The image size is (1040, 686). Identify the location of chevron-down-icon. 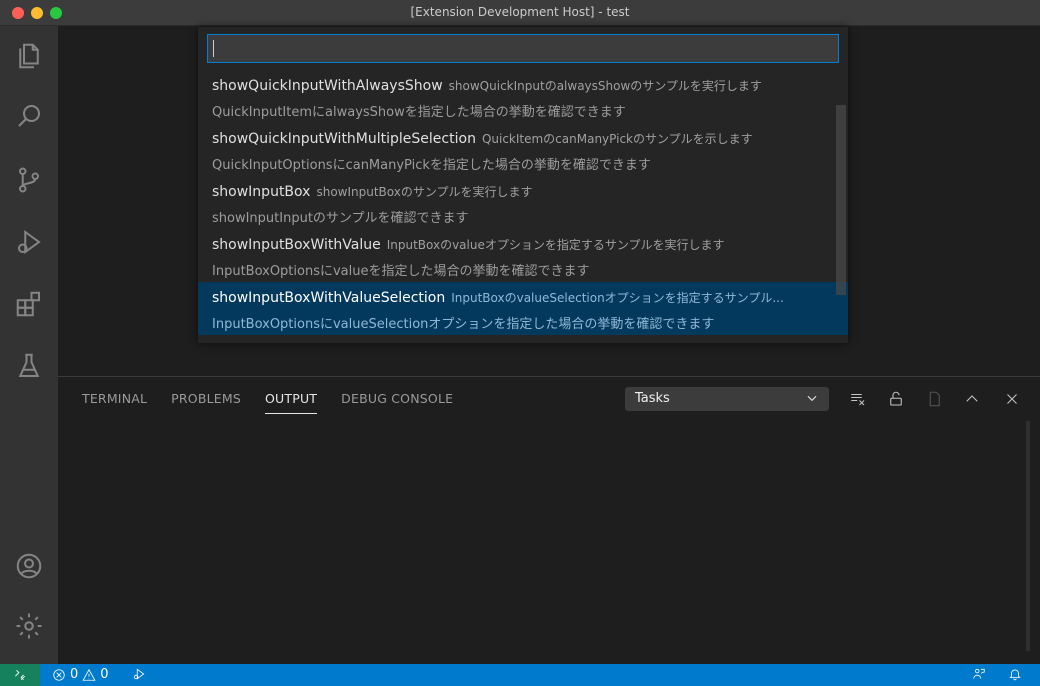
(812, 400).